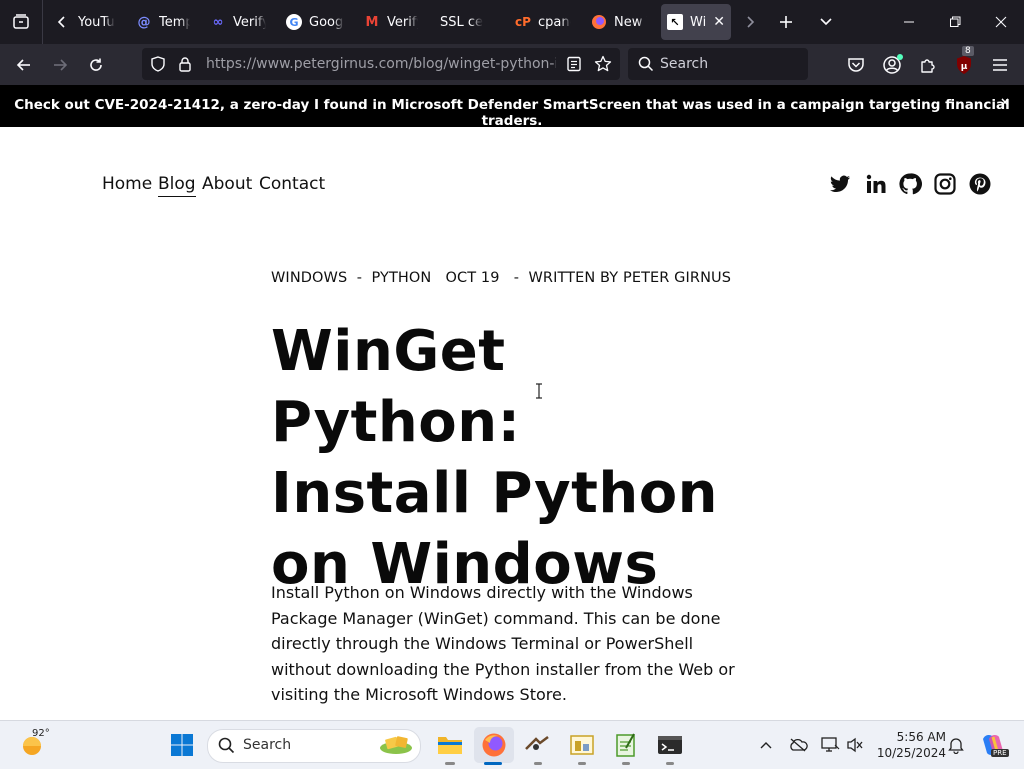  I want to click on onedrive-icon, so click(798, 745).